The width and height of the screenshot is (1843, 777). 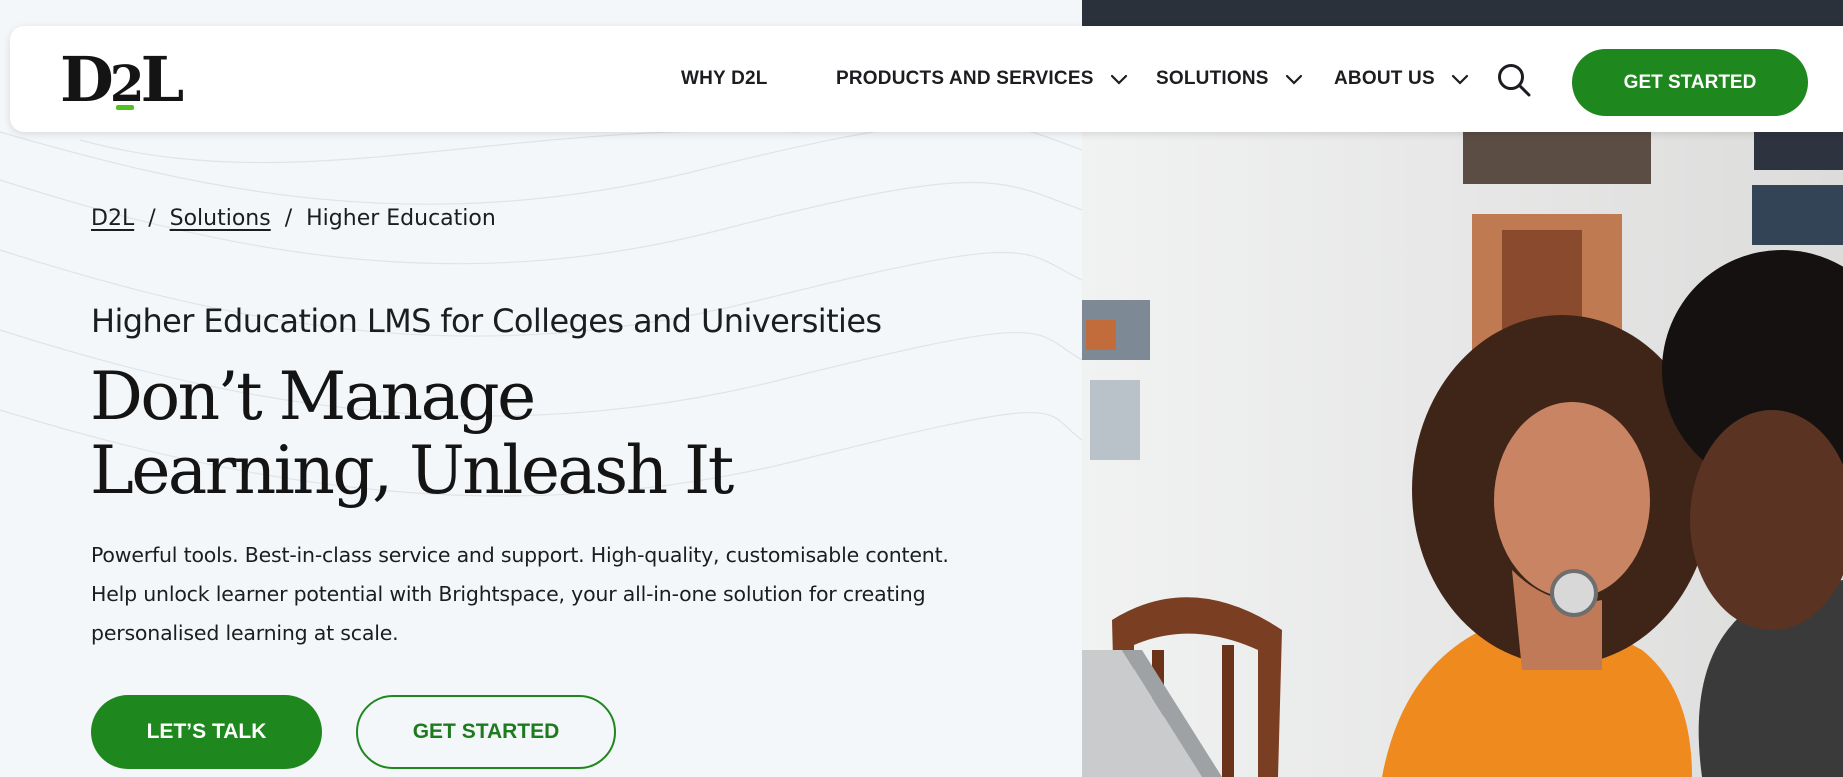 I want to click on header-get-started-button: GET STARTED, so click(x=1690, y=82).